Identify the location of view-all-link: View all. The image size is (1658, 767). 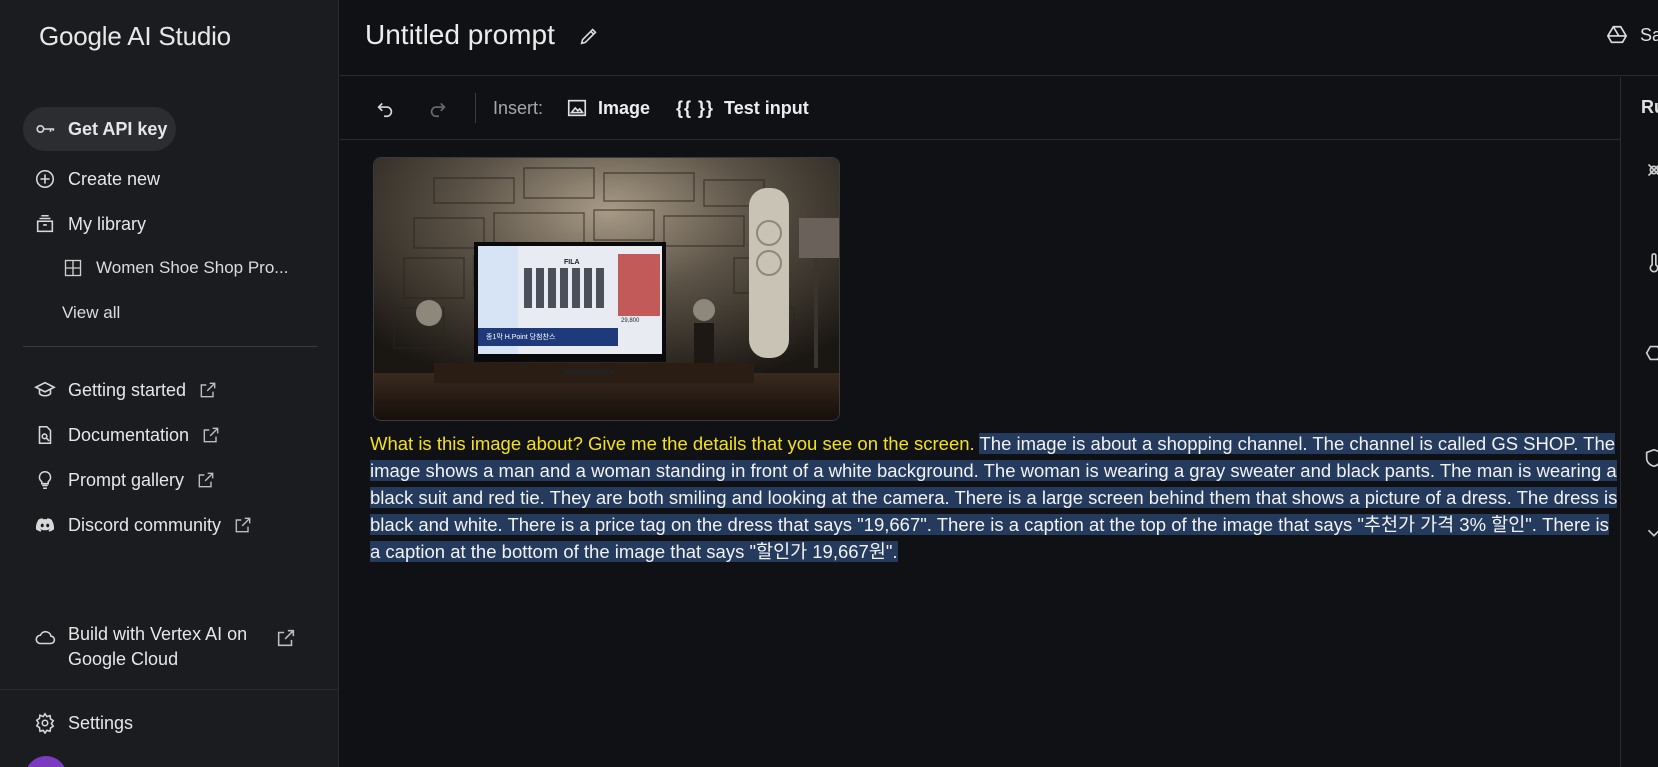
(91, 313).